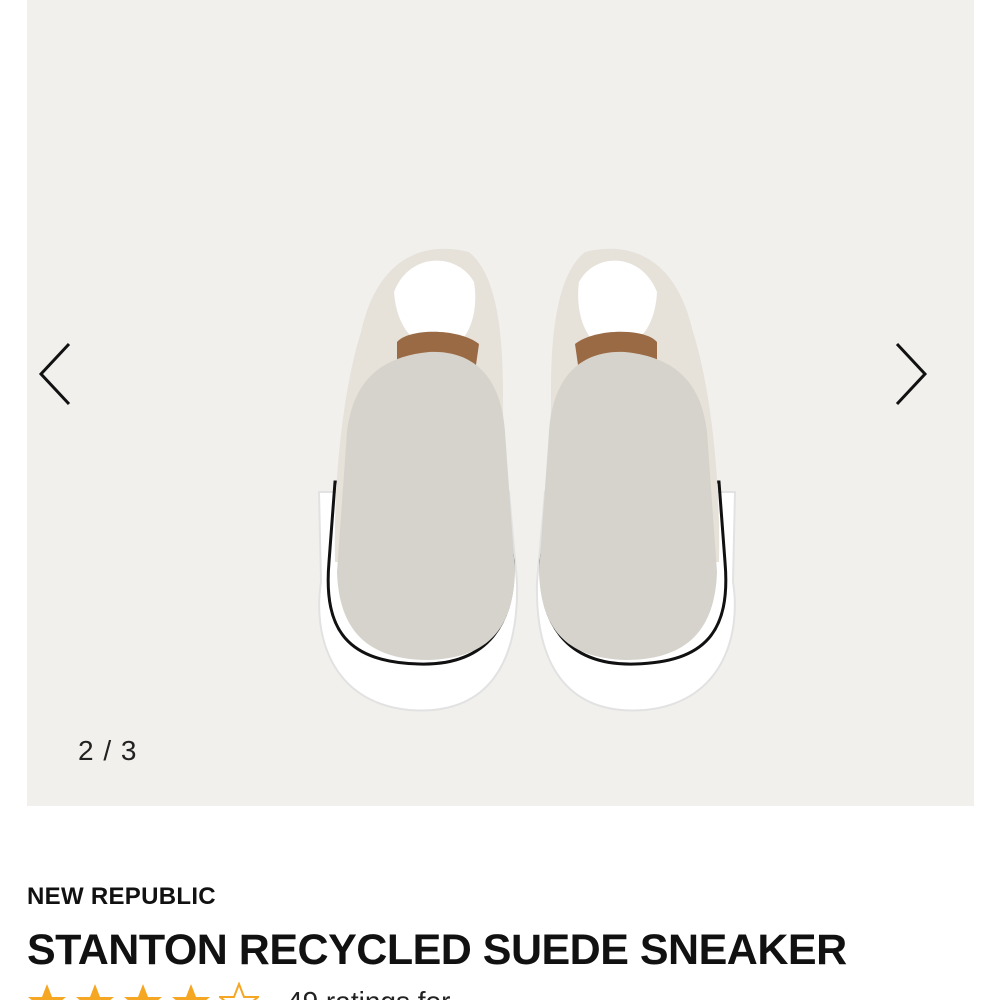 The image size is (1000, 1000). Describe the element at coordinates (108, 750) in the screenshot. I see `image-counter: 2 / 3` at that location.